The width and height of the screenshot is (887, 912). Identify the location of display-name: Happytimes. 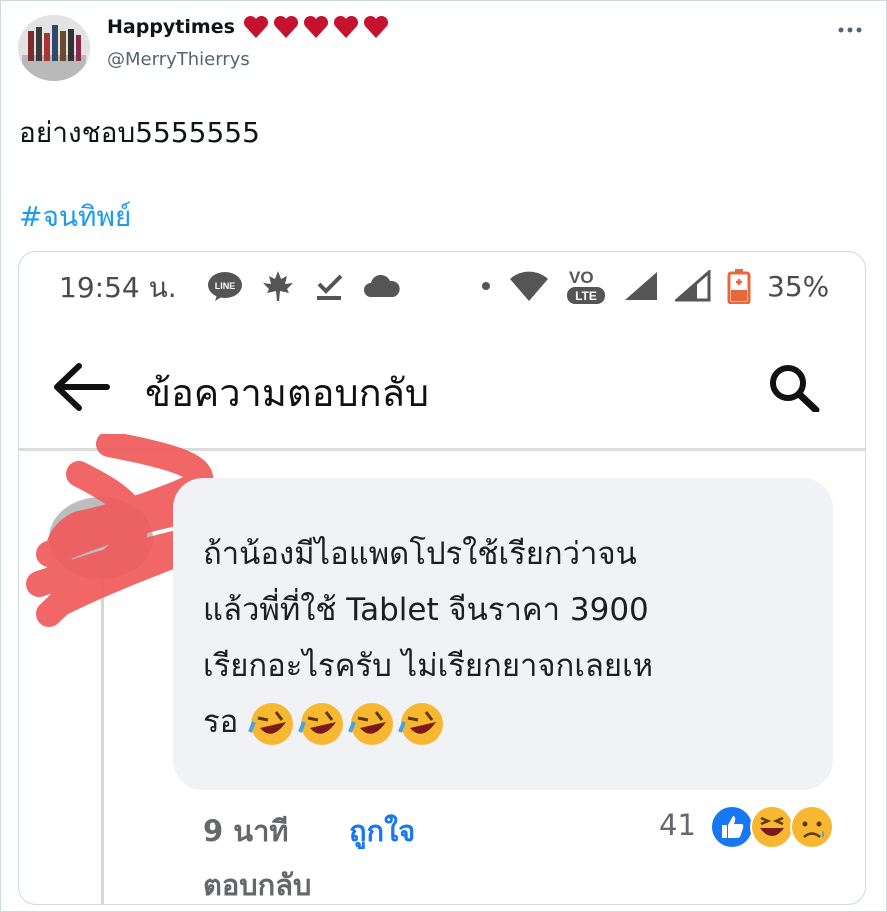
(171, 27).